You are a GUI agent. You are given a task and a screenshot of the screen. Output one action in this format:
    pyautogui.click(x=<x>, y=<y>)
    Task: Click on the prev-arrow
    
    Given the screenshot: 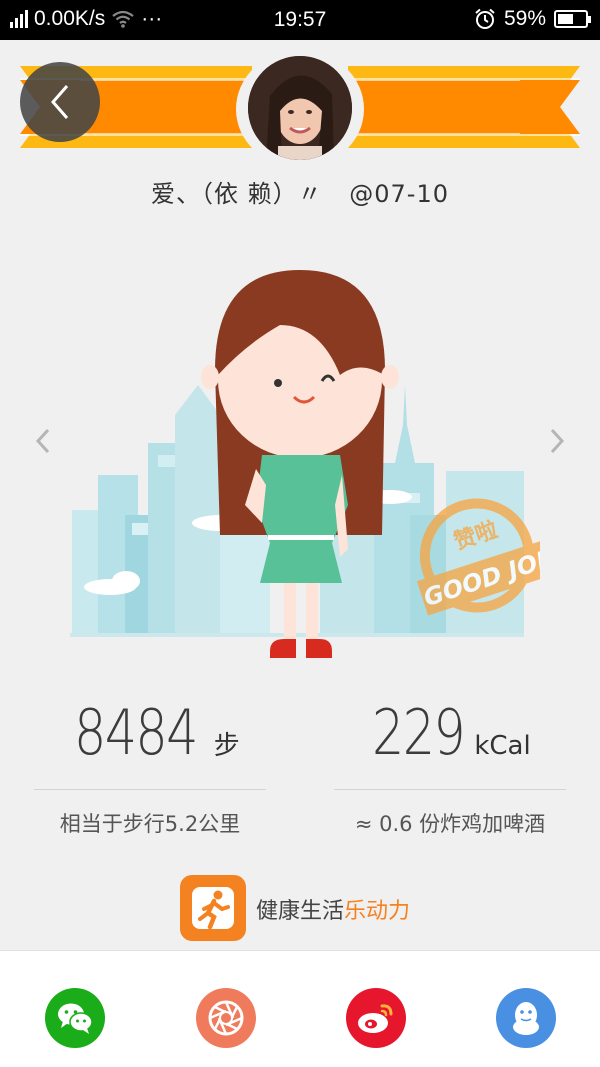 What is the action you would take?
    pyautogui.click(x=43, y=444)
    